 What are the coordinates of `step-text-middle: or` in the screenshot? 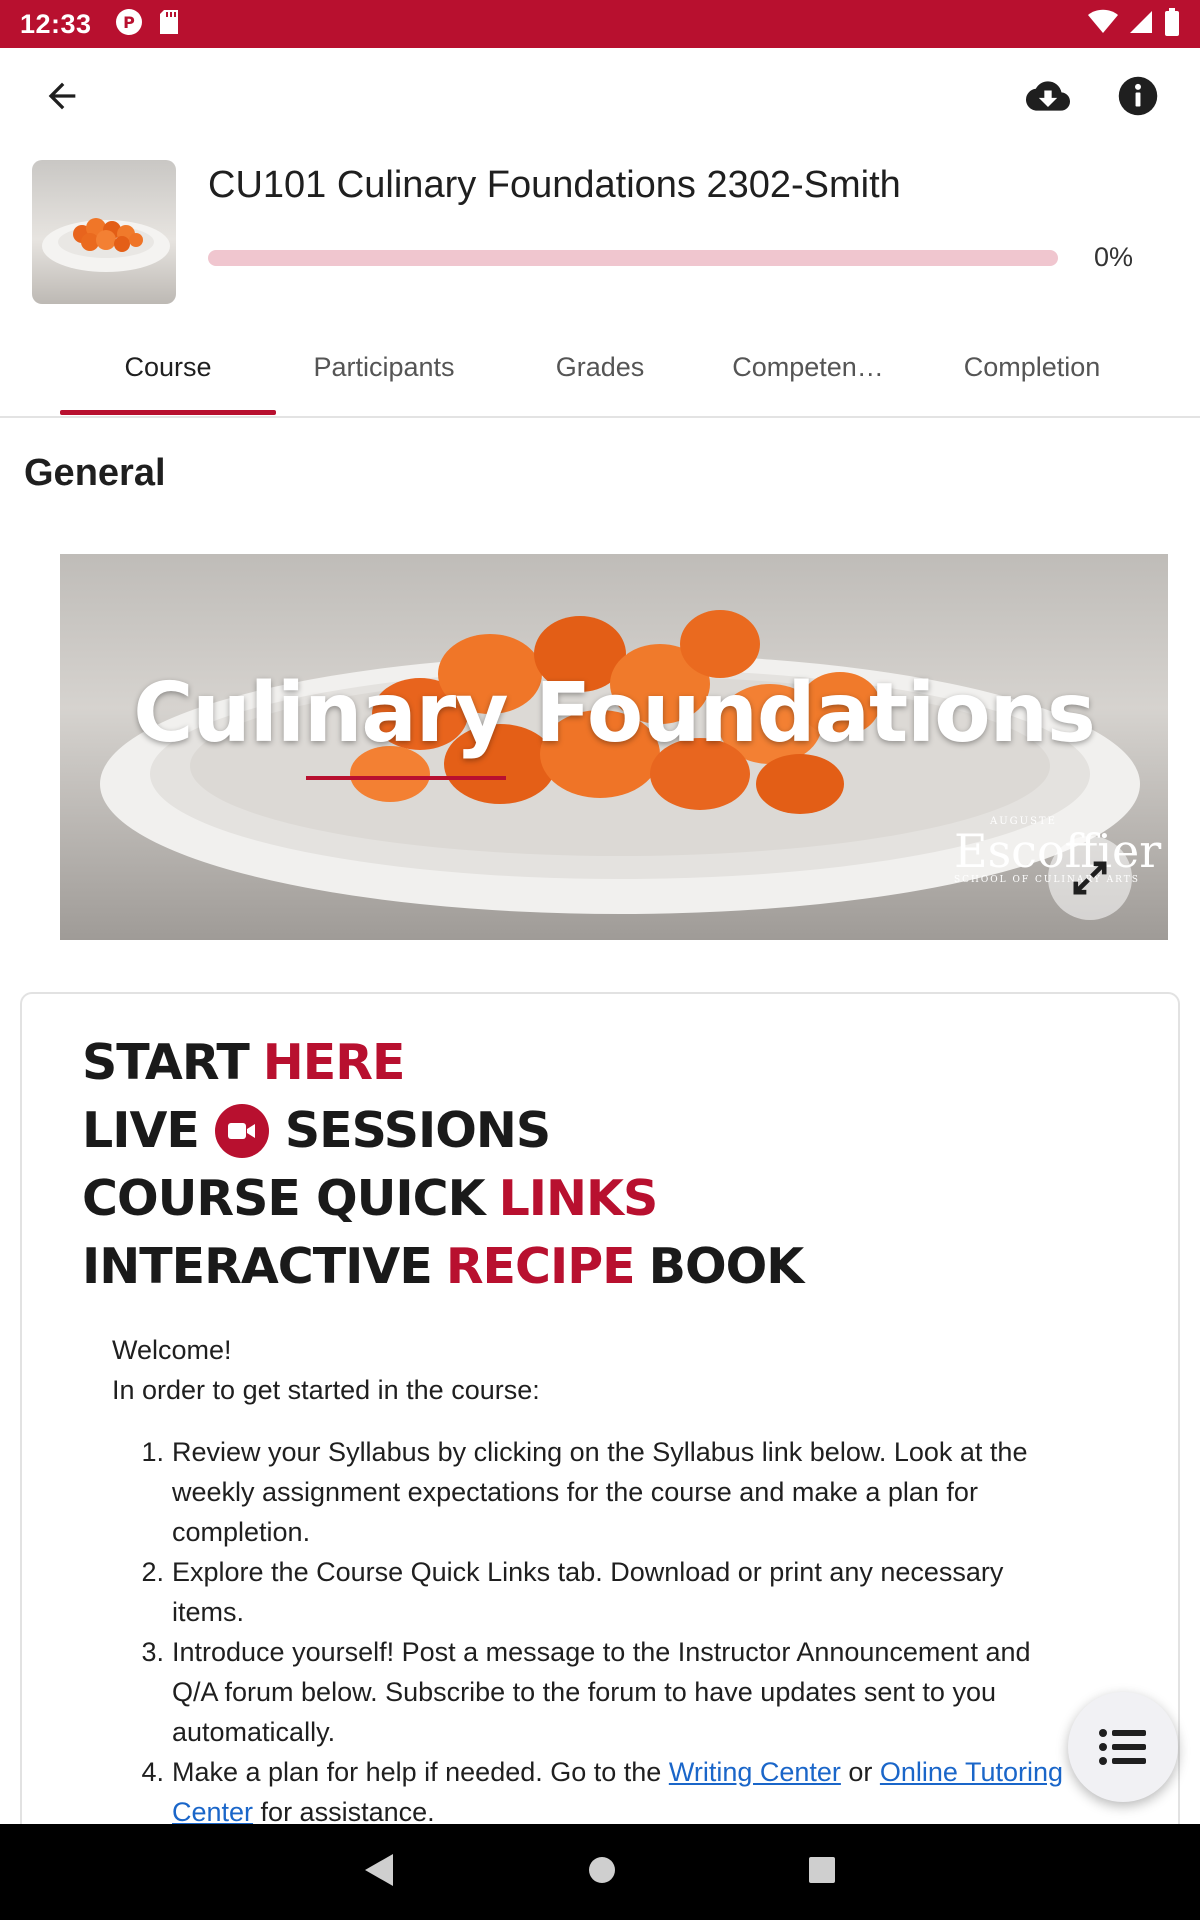 It's located at (860, 1772).